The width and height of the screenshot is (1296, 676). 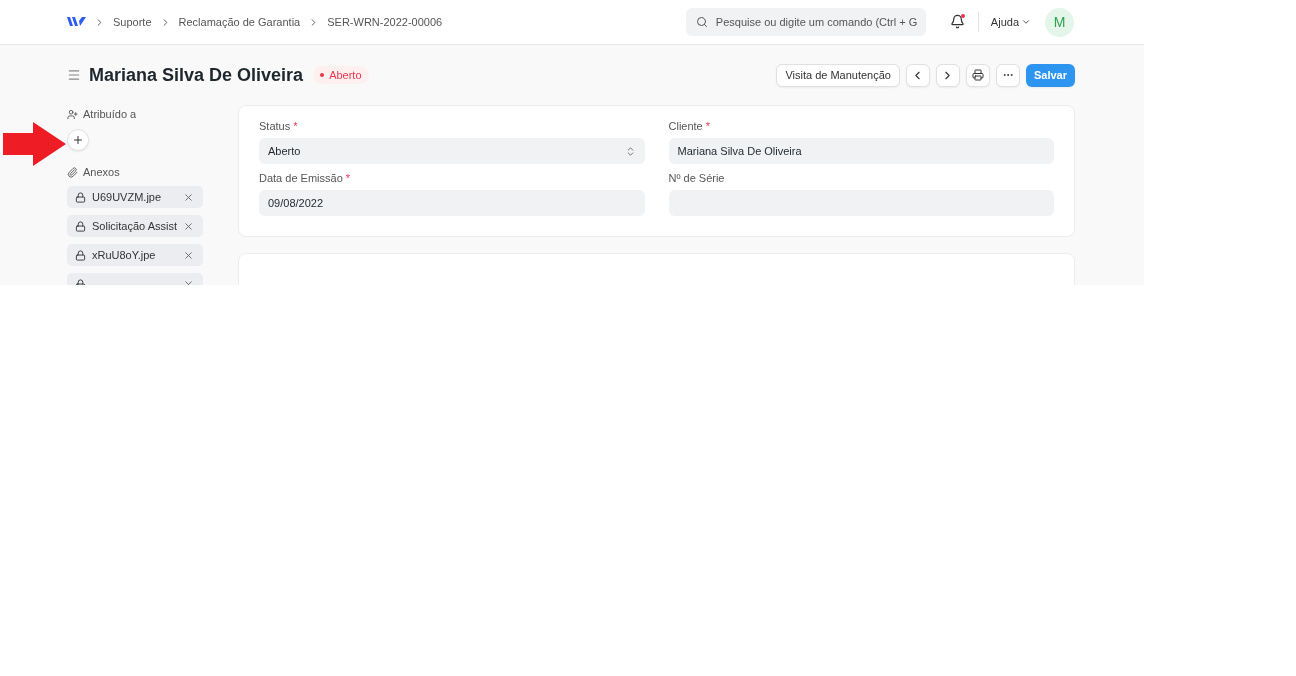 What do you see at coordinates (701, 22) in the screenshot?
I see `search-icon` at bounding box center [701, 22].